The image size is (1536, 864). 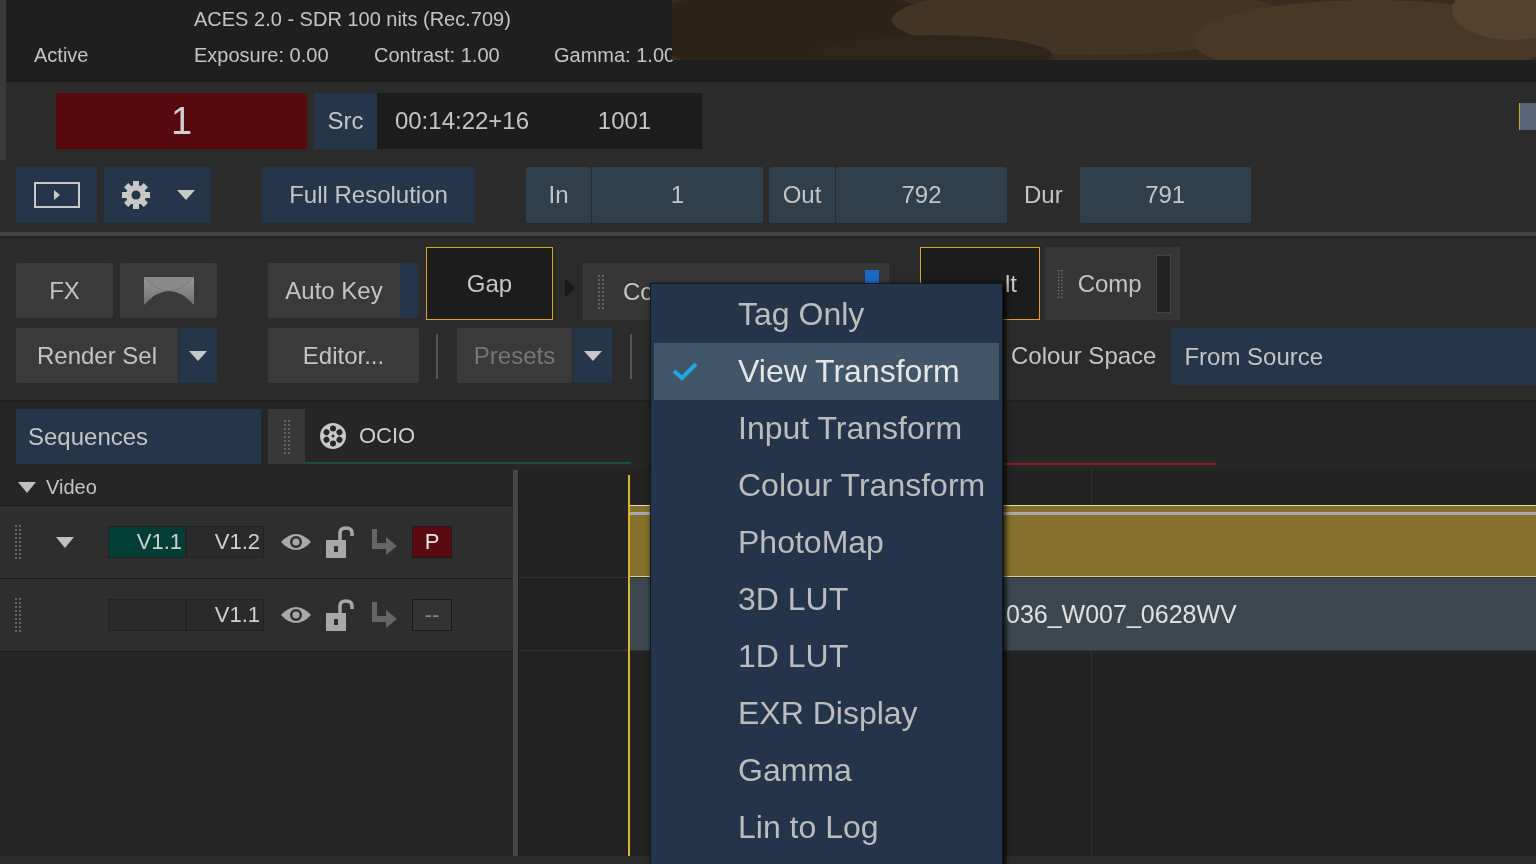 What do you see at coordinates (345, 121) in the screenshot?
I see `source-label: Src` at bounding box center [345, 121].